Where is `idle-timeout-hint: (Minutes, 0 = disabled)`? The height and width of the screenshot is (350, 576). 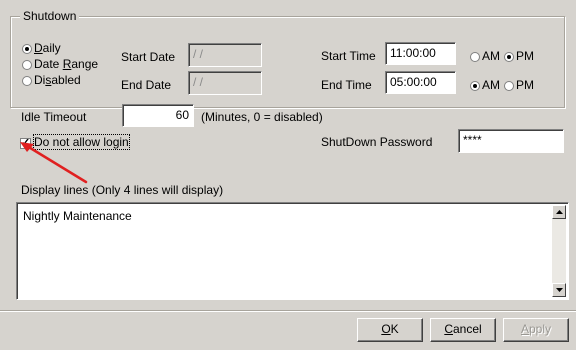 idle-timeout-hint: (Minutes, 0 = disabled) is located at coordinates (262, 117).